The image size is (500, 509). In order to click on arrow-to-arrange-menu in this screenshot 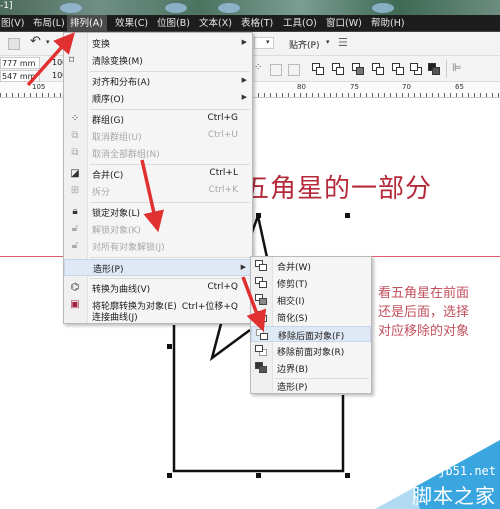, I will do `click(50, 59)`.